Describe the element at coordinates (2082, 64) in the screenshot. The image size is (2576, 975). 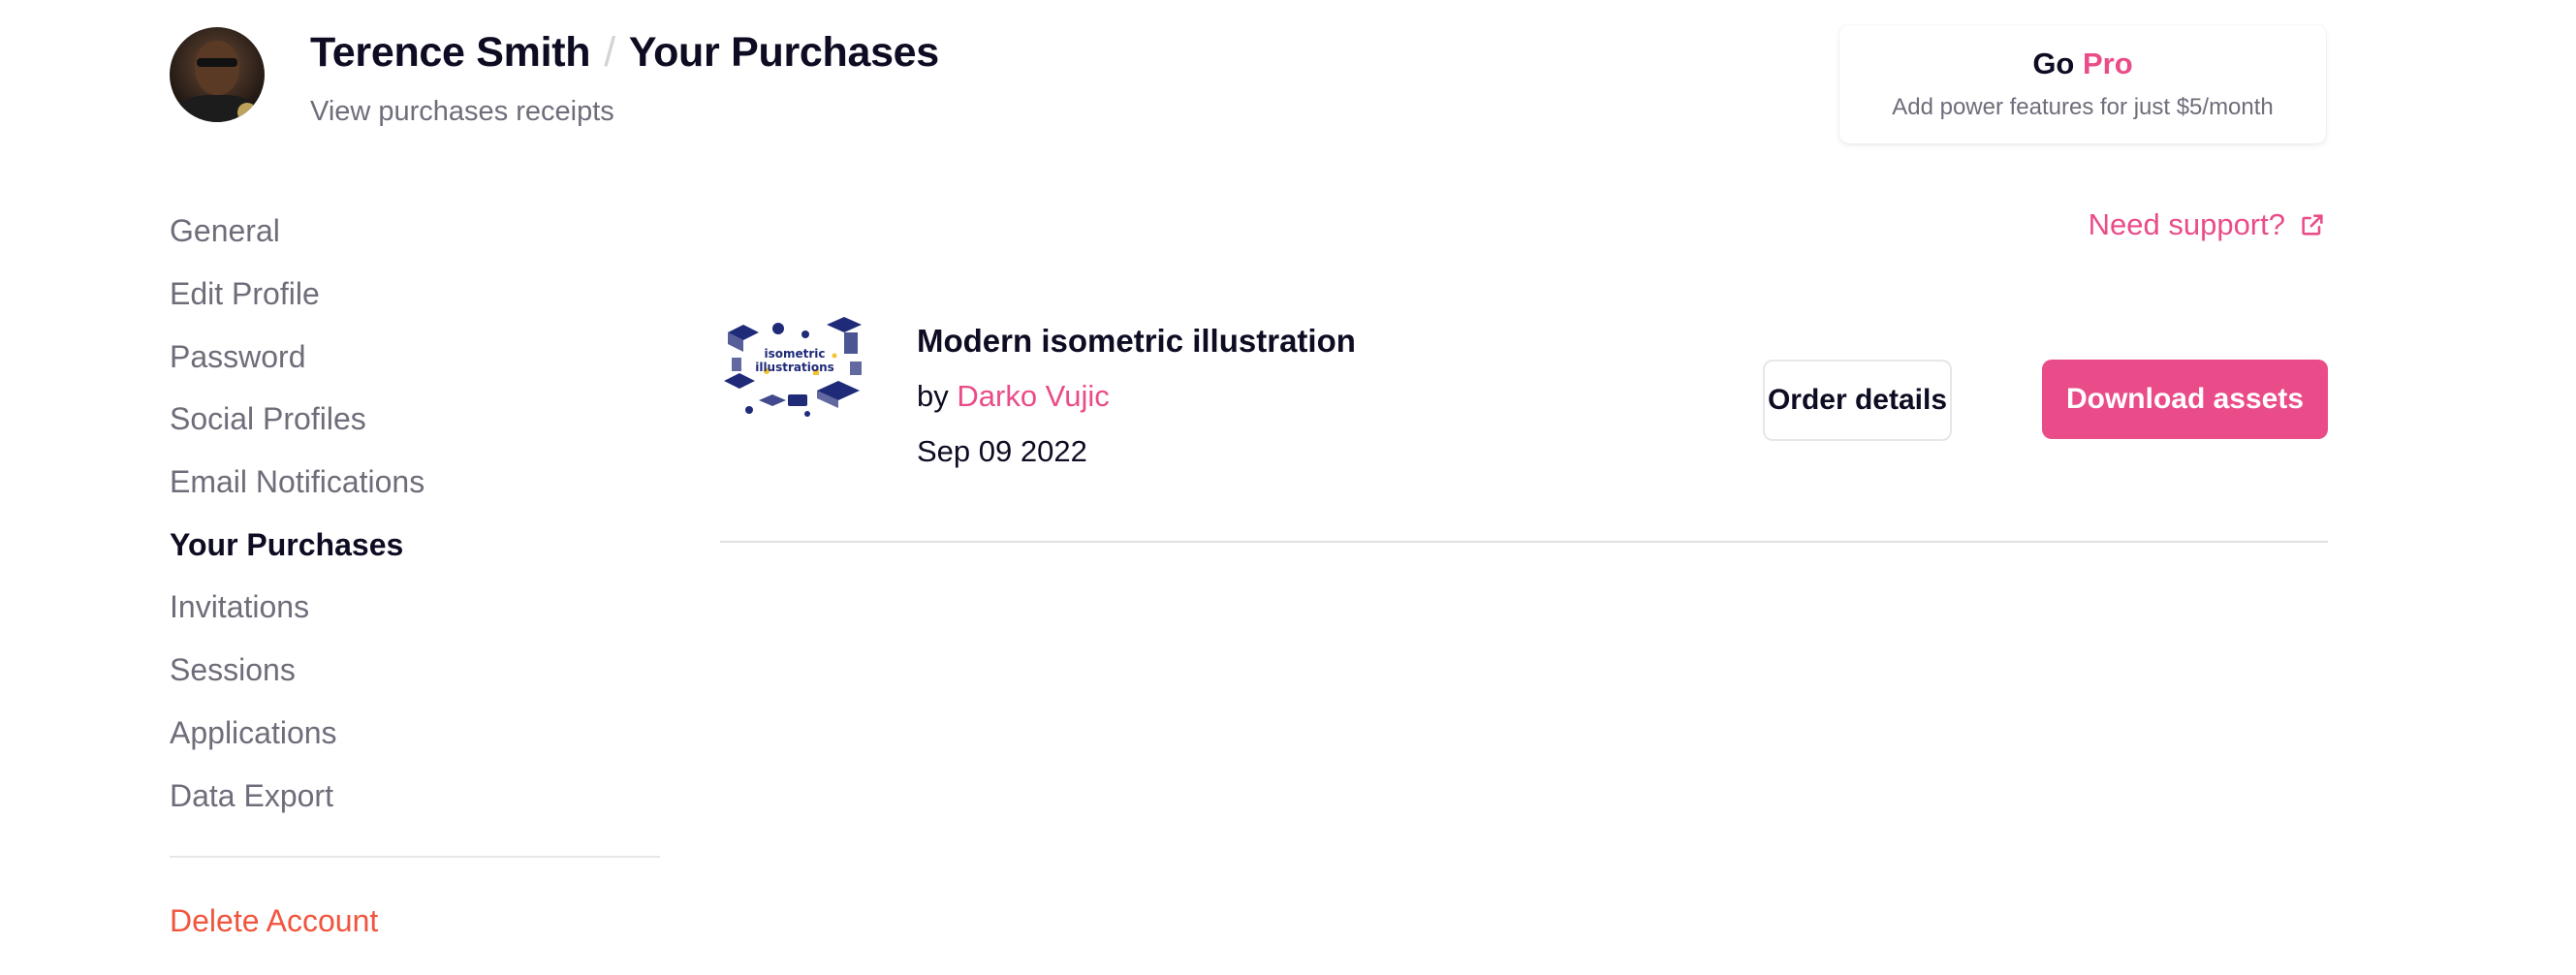
I see `go-pro-title: Go Pro` at that location.